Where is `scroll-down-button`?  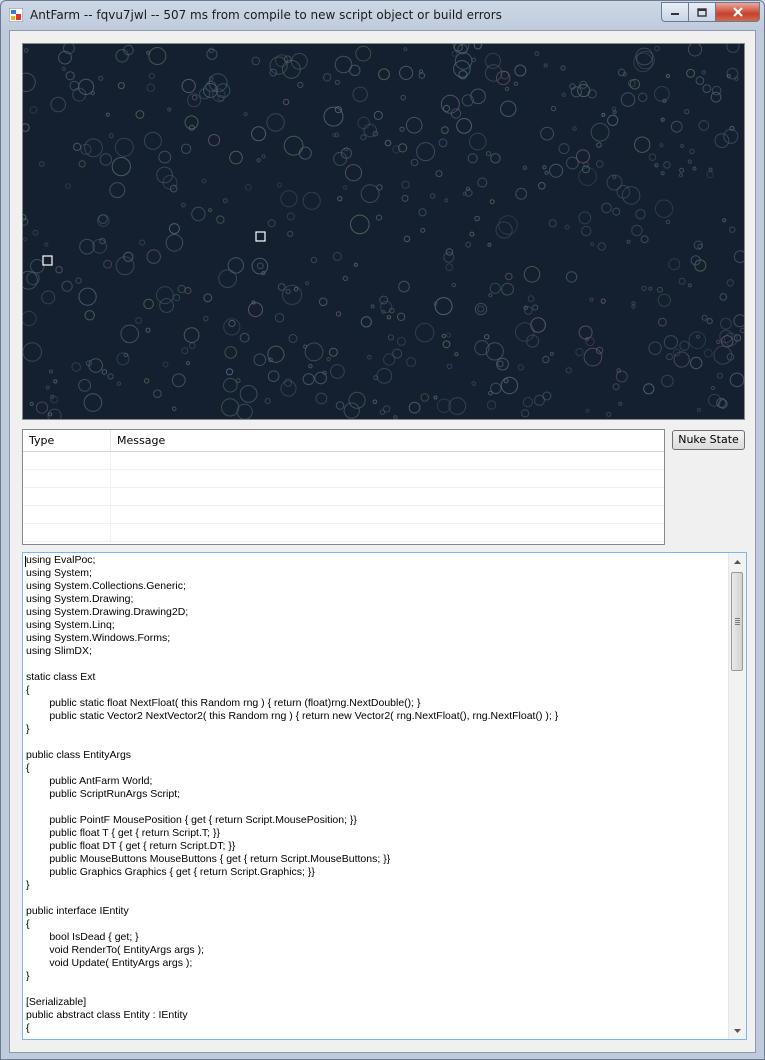
scroll-down-button is located at coordinates (737, 1030).